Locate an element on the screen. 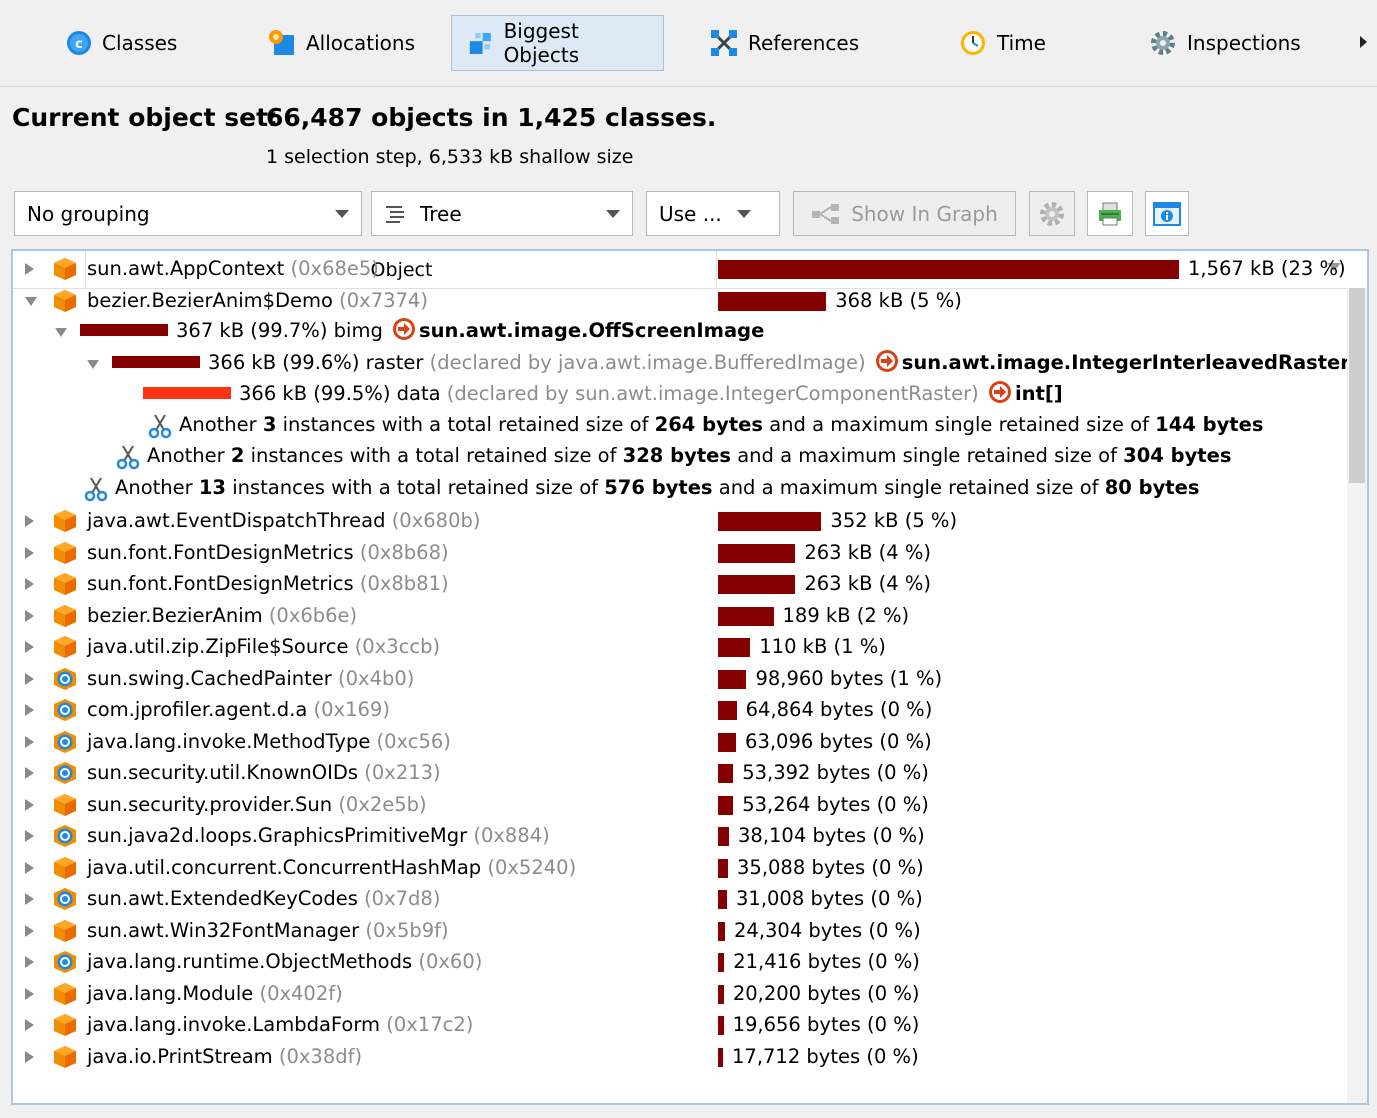 The image size is (1377, 1118). scrollbar-thumb is located at coordinates (1357, 385).